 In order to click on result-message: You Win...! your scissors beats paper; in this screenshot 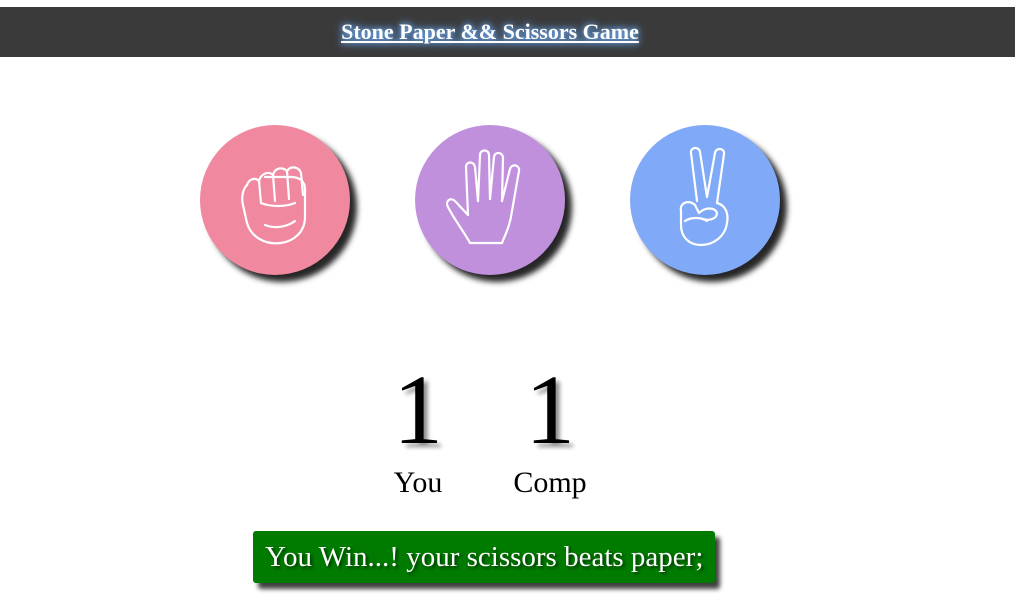, I will do `click(484, 557)`.